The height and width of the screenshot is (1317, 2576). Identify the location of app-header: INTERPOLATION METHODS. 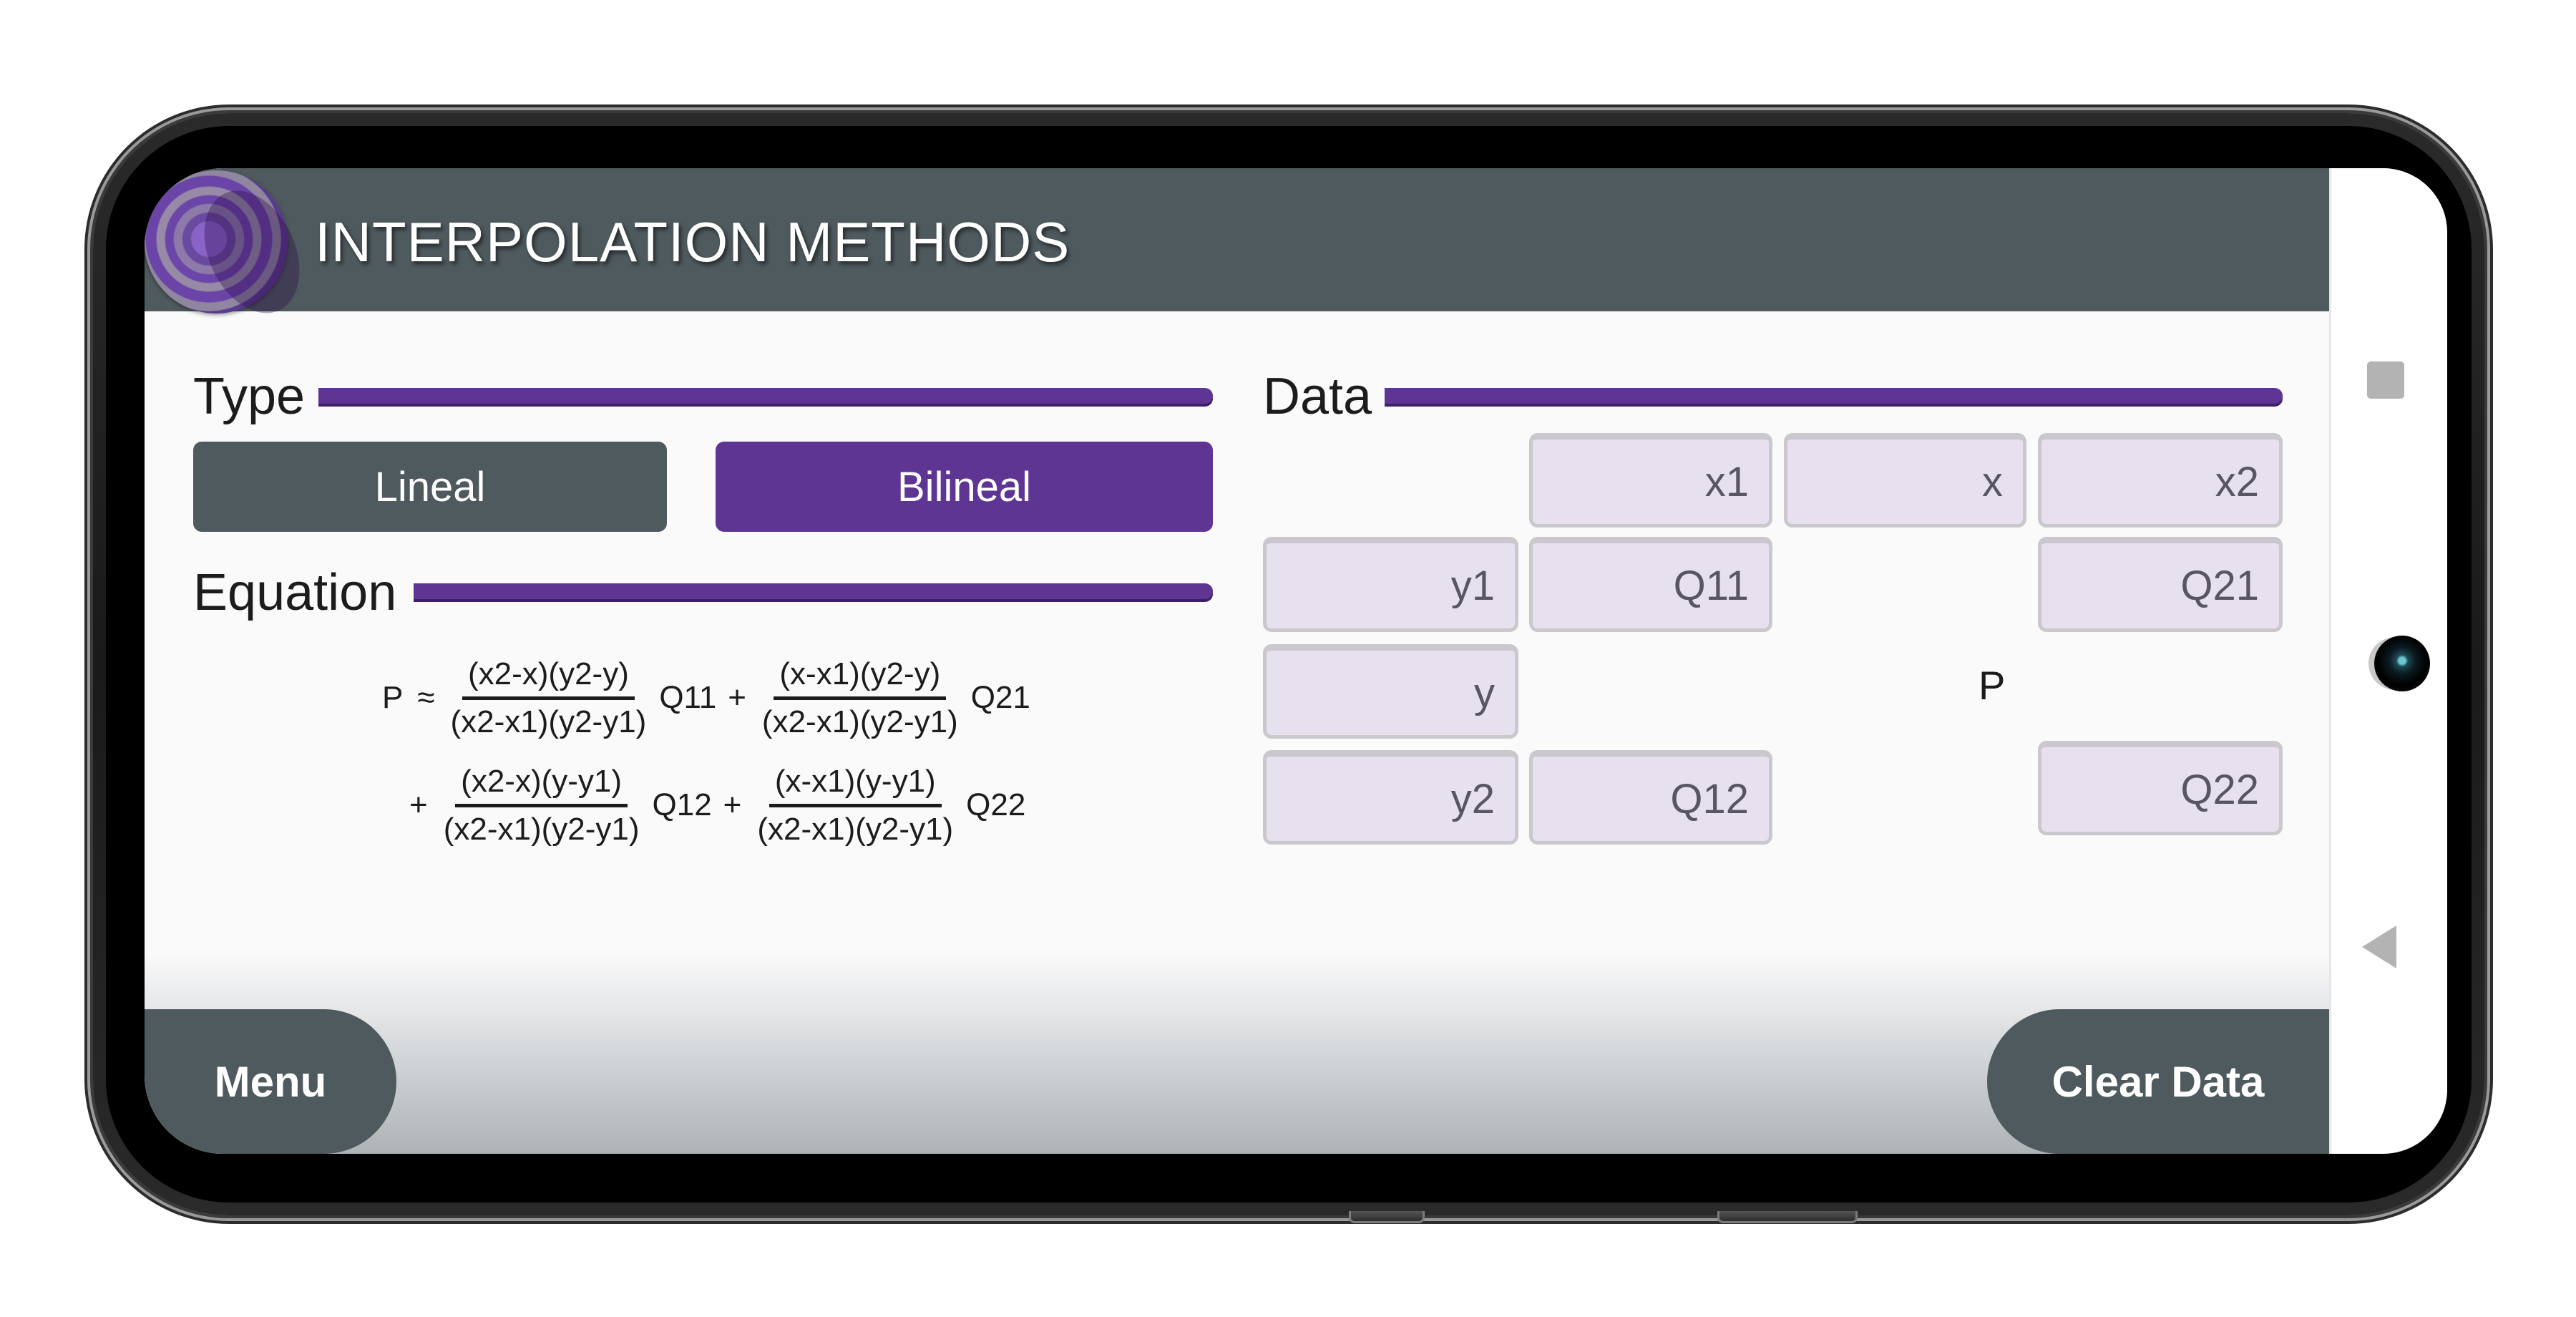
(1237, 241).